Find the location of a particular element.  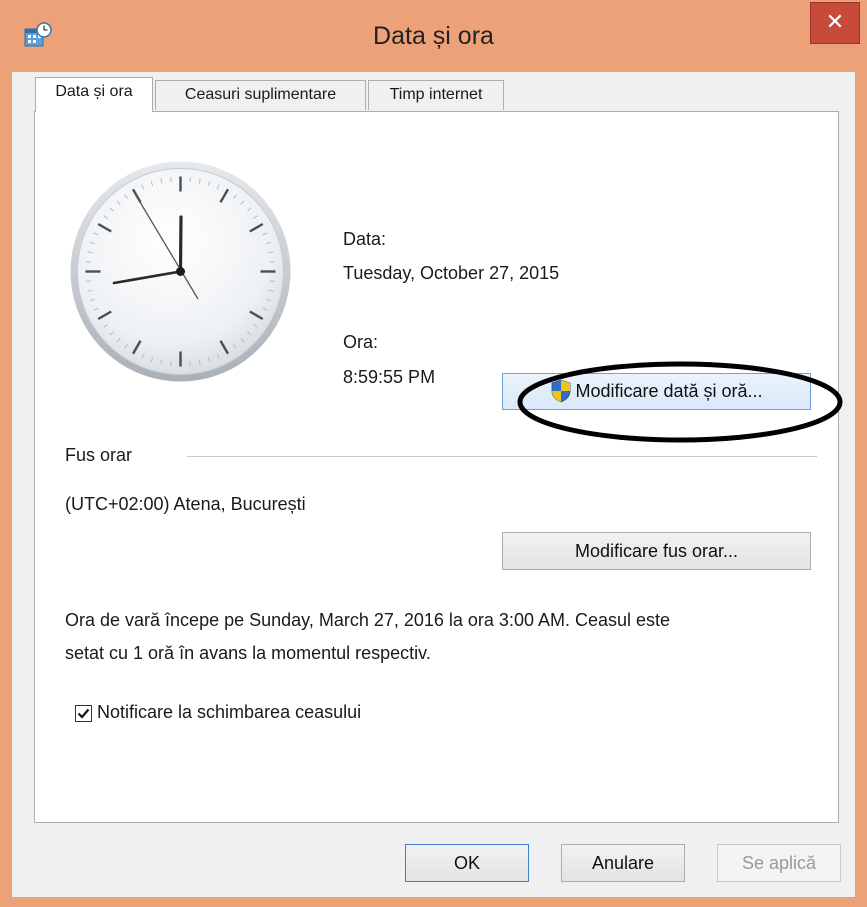

title-bar: Data și ora ✕ is located at coordinates (433, 36).